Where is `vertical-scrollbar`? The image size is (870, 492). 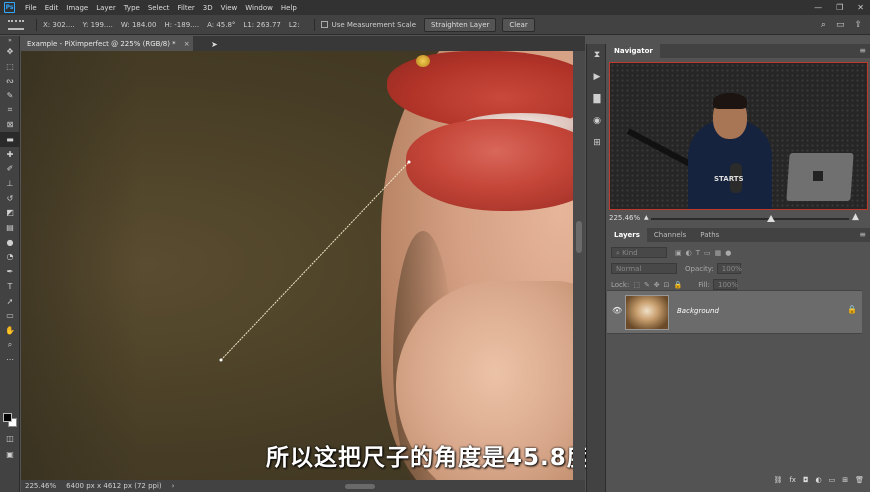 vertical-scrollbar is located at coordinates (579, 265).